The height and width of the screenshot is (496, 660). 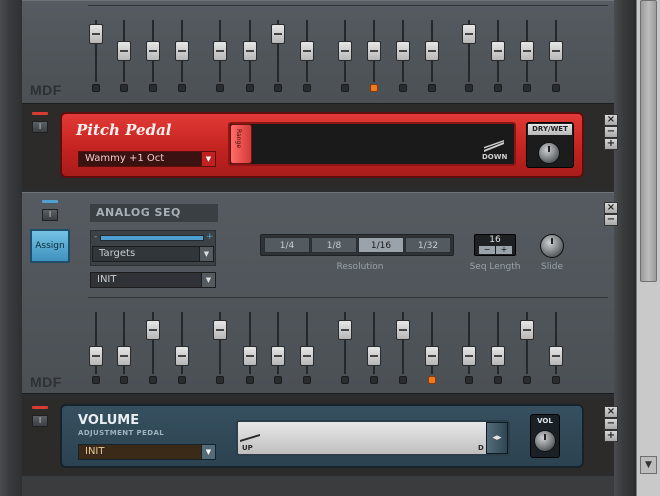 What do you see at coordinates (40, 127) in the screenshot?
I see `pitch-pedal-power-button: I` at bounding box center [40, 127].